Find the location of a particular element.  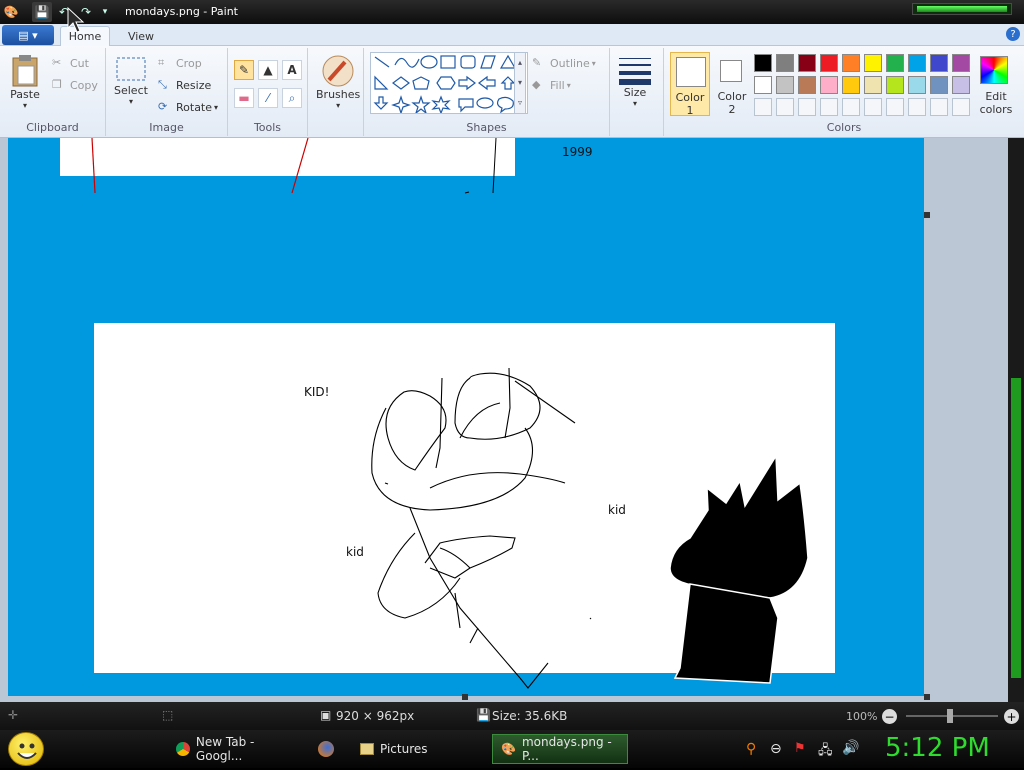

tools-group: ✎ ▲ A ▬ ⁄ ⌕ Tools is located at coordinates (268, 92).